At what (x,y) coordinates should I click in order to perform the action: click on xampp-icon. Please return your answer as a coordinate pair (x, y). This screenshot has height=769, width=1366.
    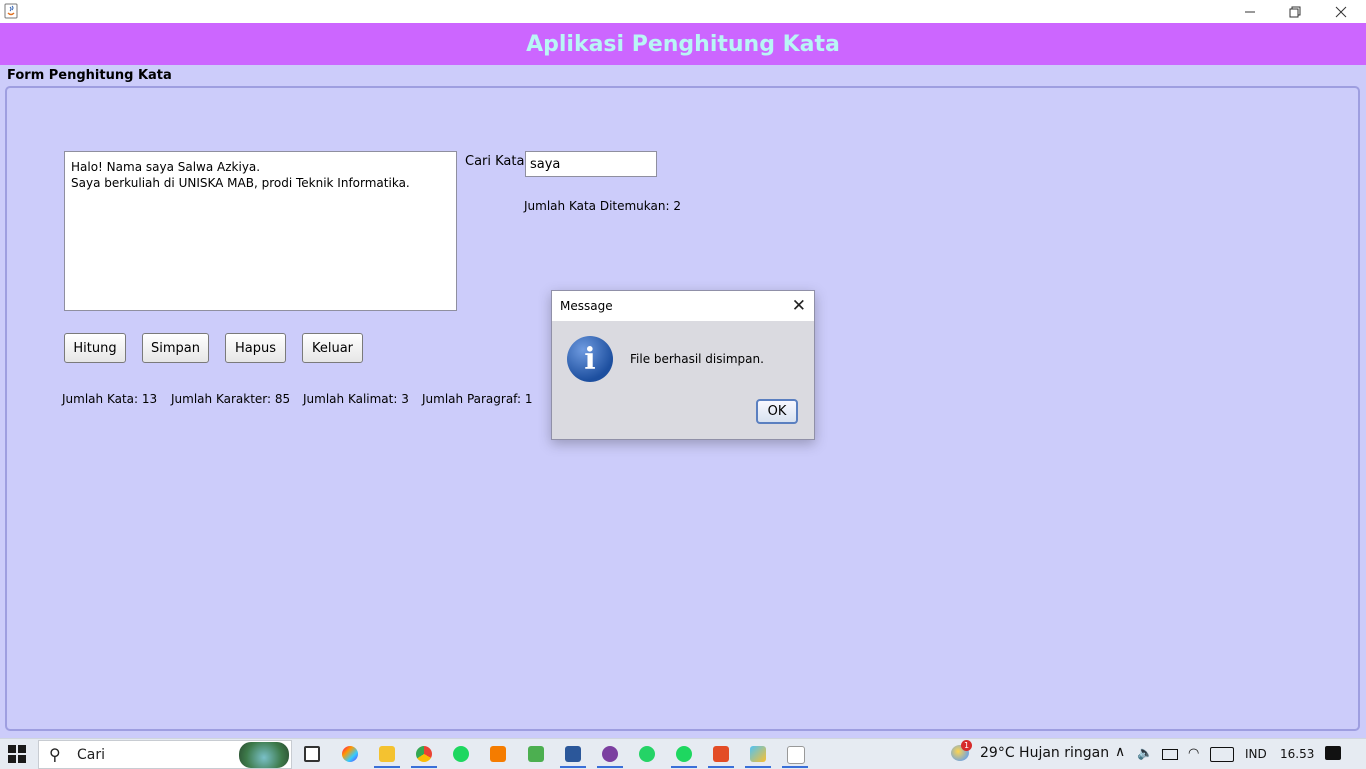
    Looking at the image, I should click on (498, 754).